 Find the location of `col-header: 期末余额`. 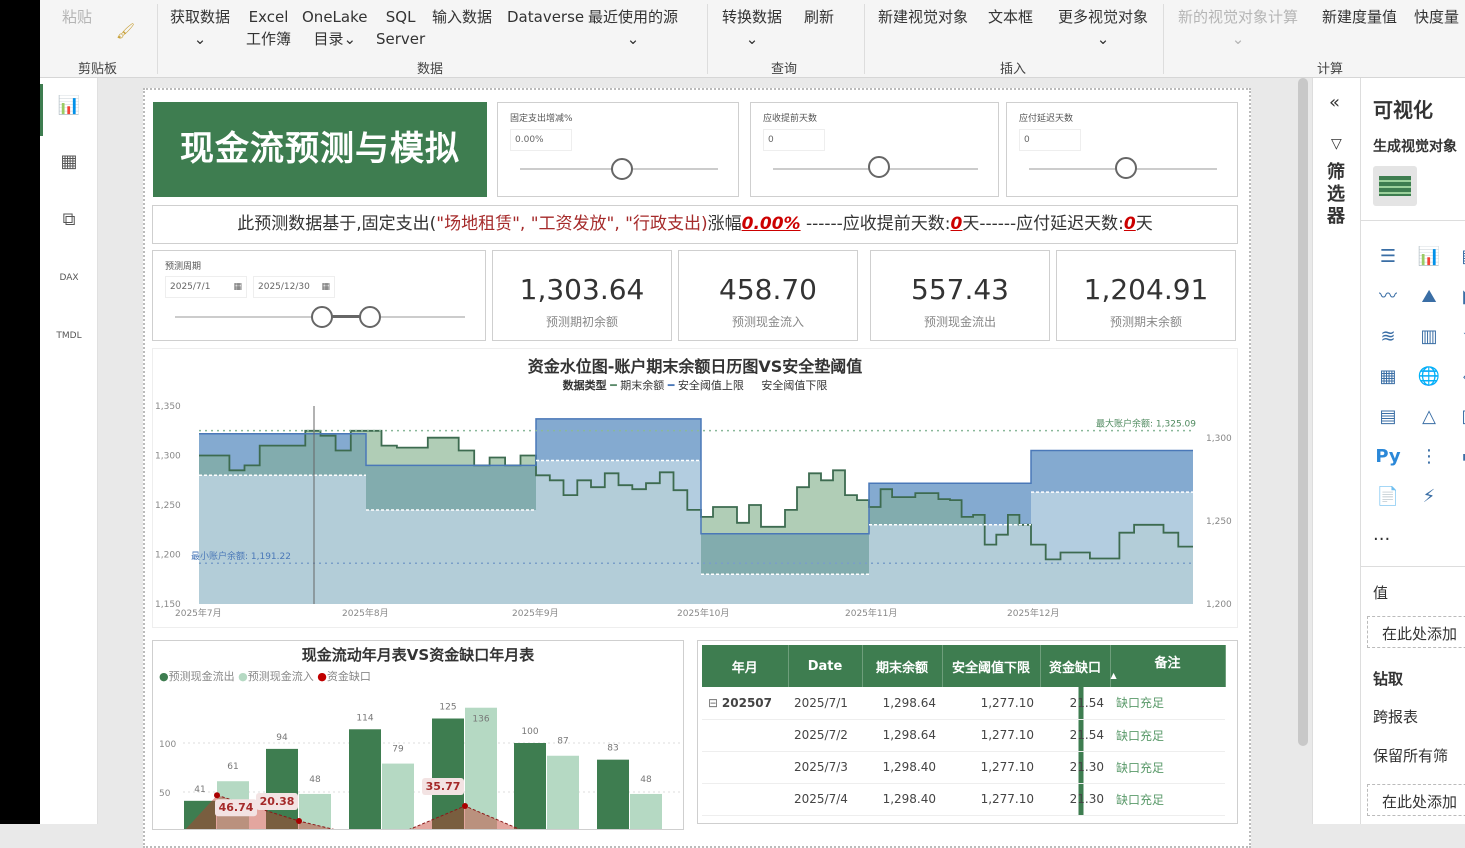

col-header: 期末余额 is located at coordinates (902, 666).